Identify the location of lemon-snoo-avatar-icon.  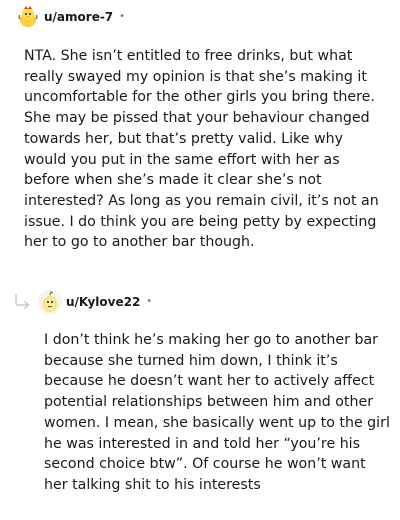
(50, 302).